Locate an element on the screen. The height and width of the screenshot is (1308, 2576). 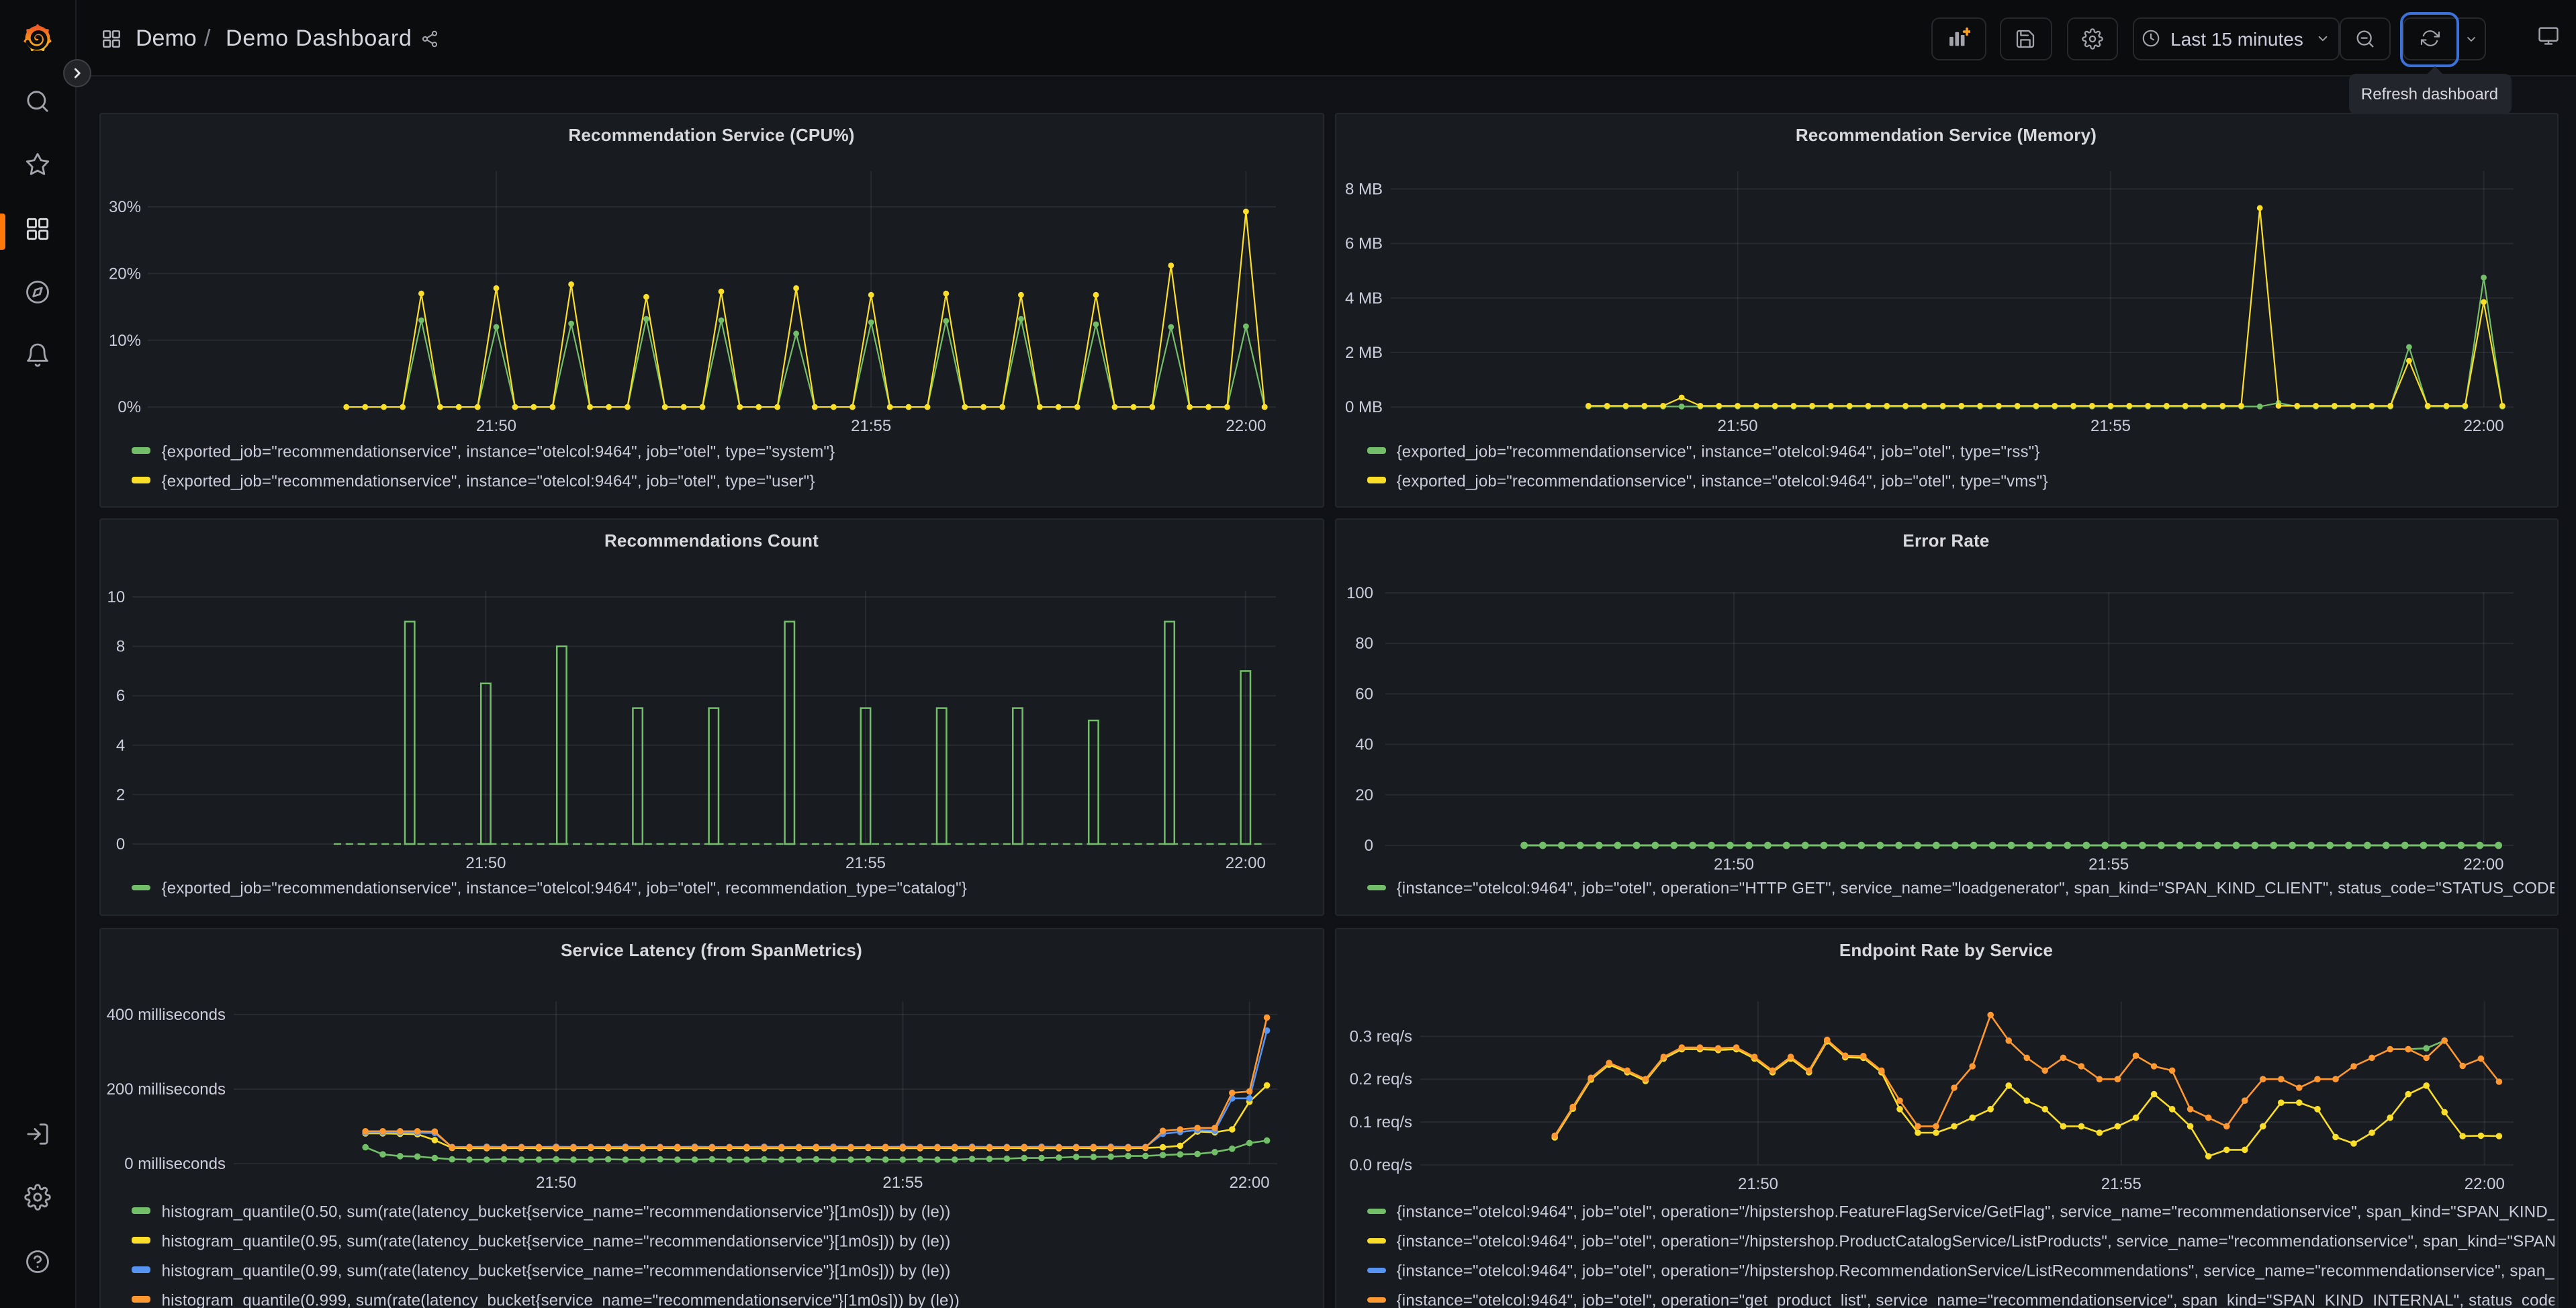
svg-text: 400 milliseconds is located at coordinates (166, 1015).